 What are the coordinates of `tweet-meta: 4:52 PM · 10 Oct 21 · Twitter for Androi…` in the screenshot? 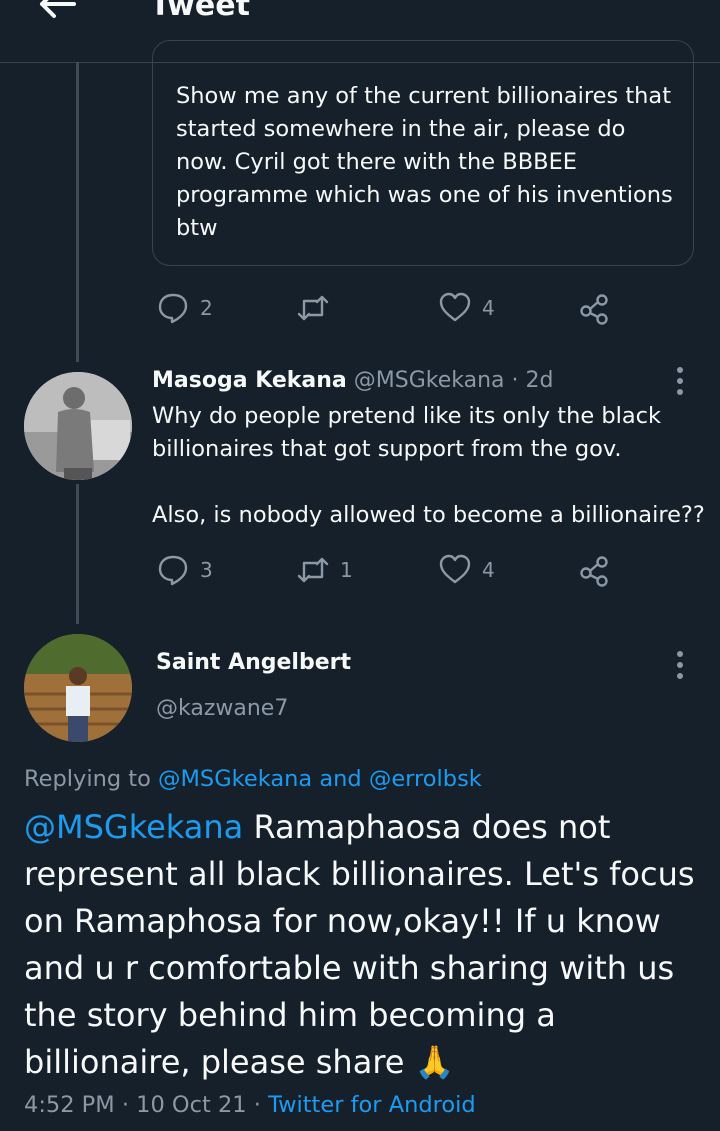 It's located at (250, 1105).